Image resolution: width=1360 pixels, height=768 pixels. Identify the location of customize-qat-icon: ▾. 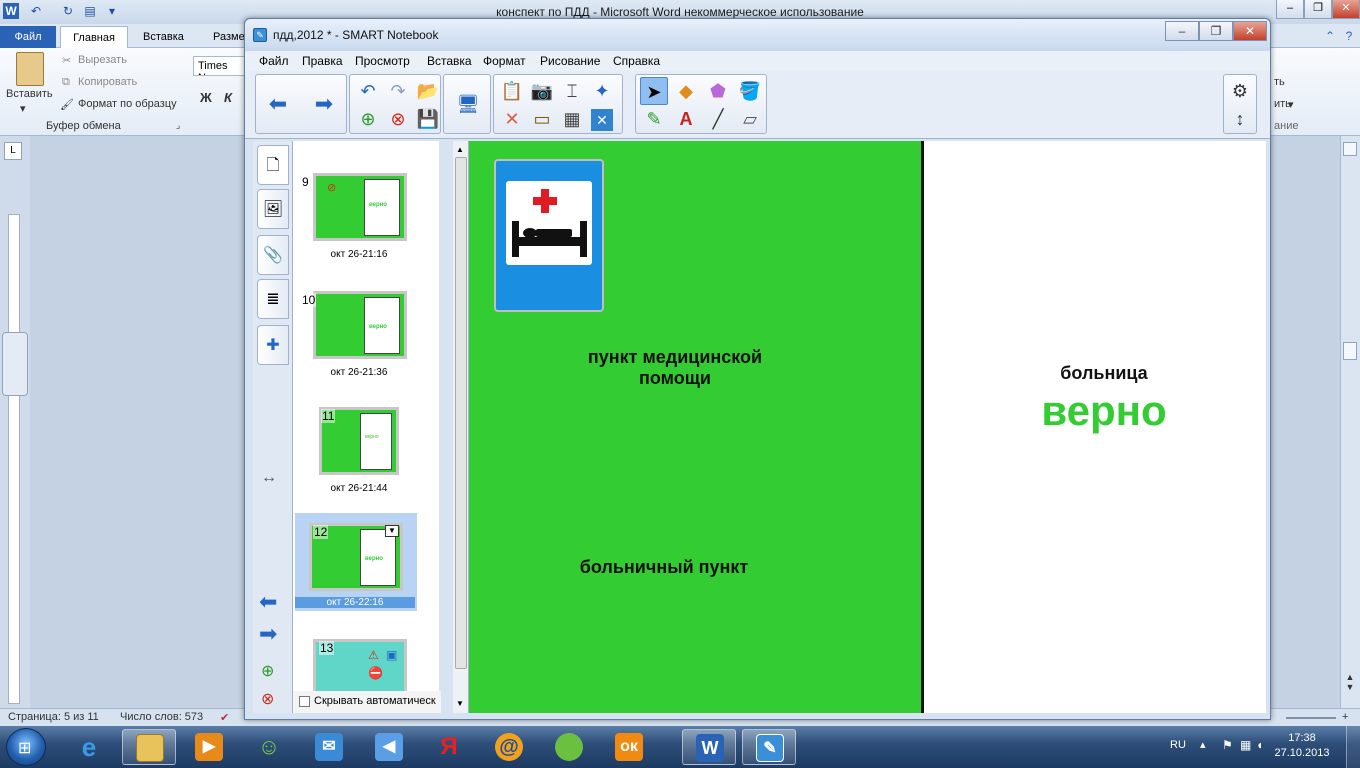
(112, 11).